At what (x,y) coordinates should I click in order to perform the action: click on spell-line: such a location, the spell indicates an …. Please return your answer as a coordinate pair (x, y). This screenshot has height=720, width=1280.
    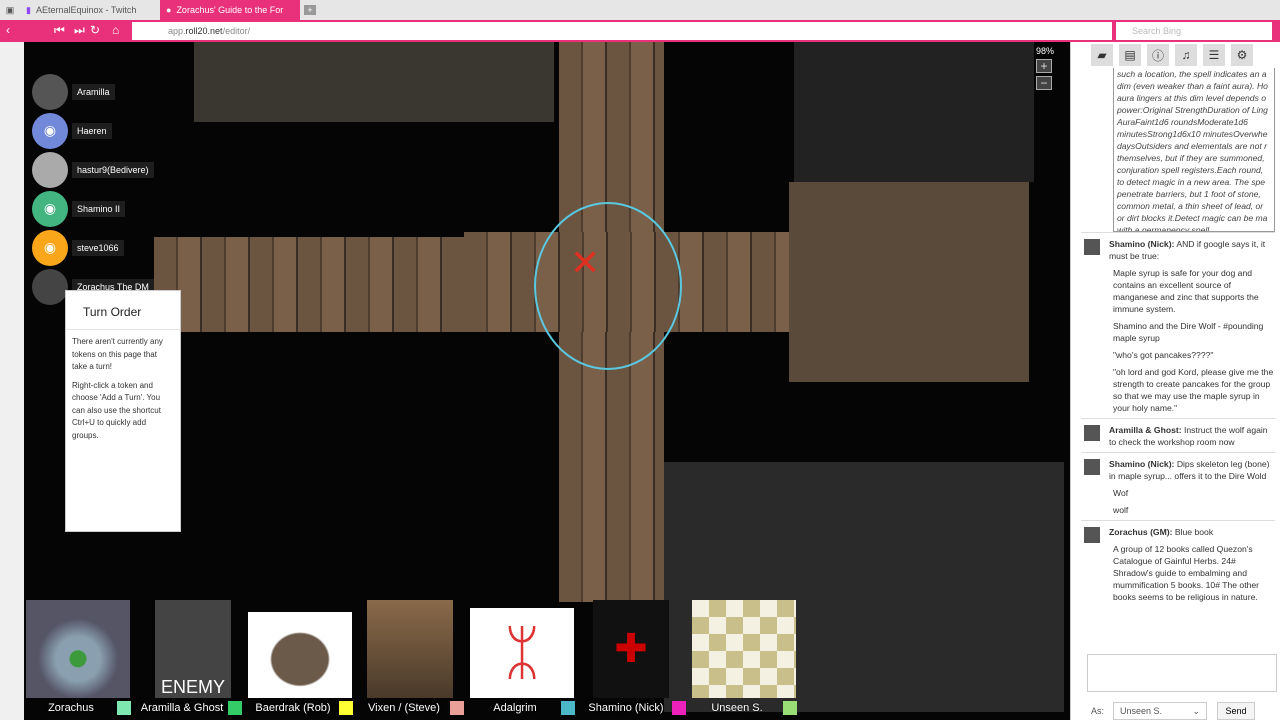
    Looking at the image, I should click on (1192, 74).